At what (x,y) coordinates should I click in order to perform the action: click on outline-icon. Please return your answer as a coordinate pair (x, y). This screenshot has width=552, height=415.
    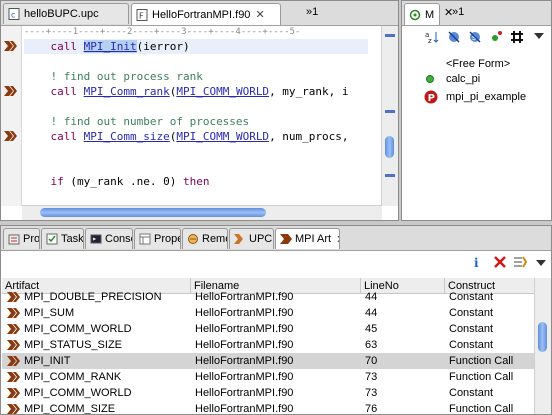
    Looking at the image, I should click on (415, 14).